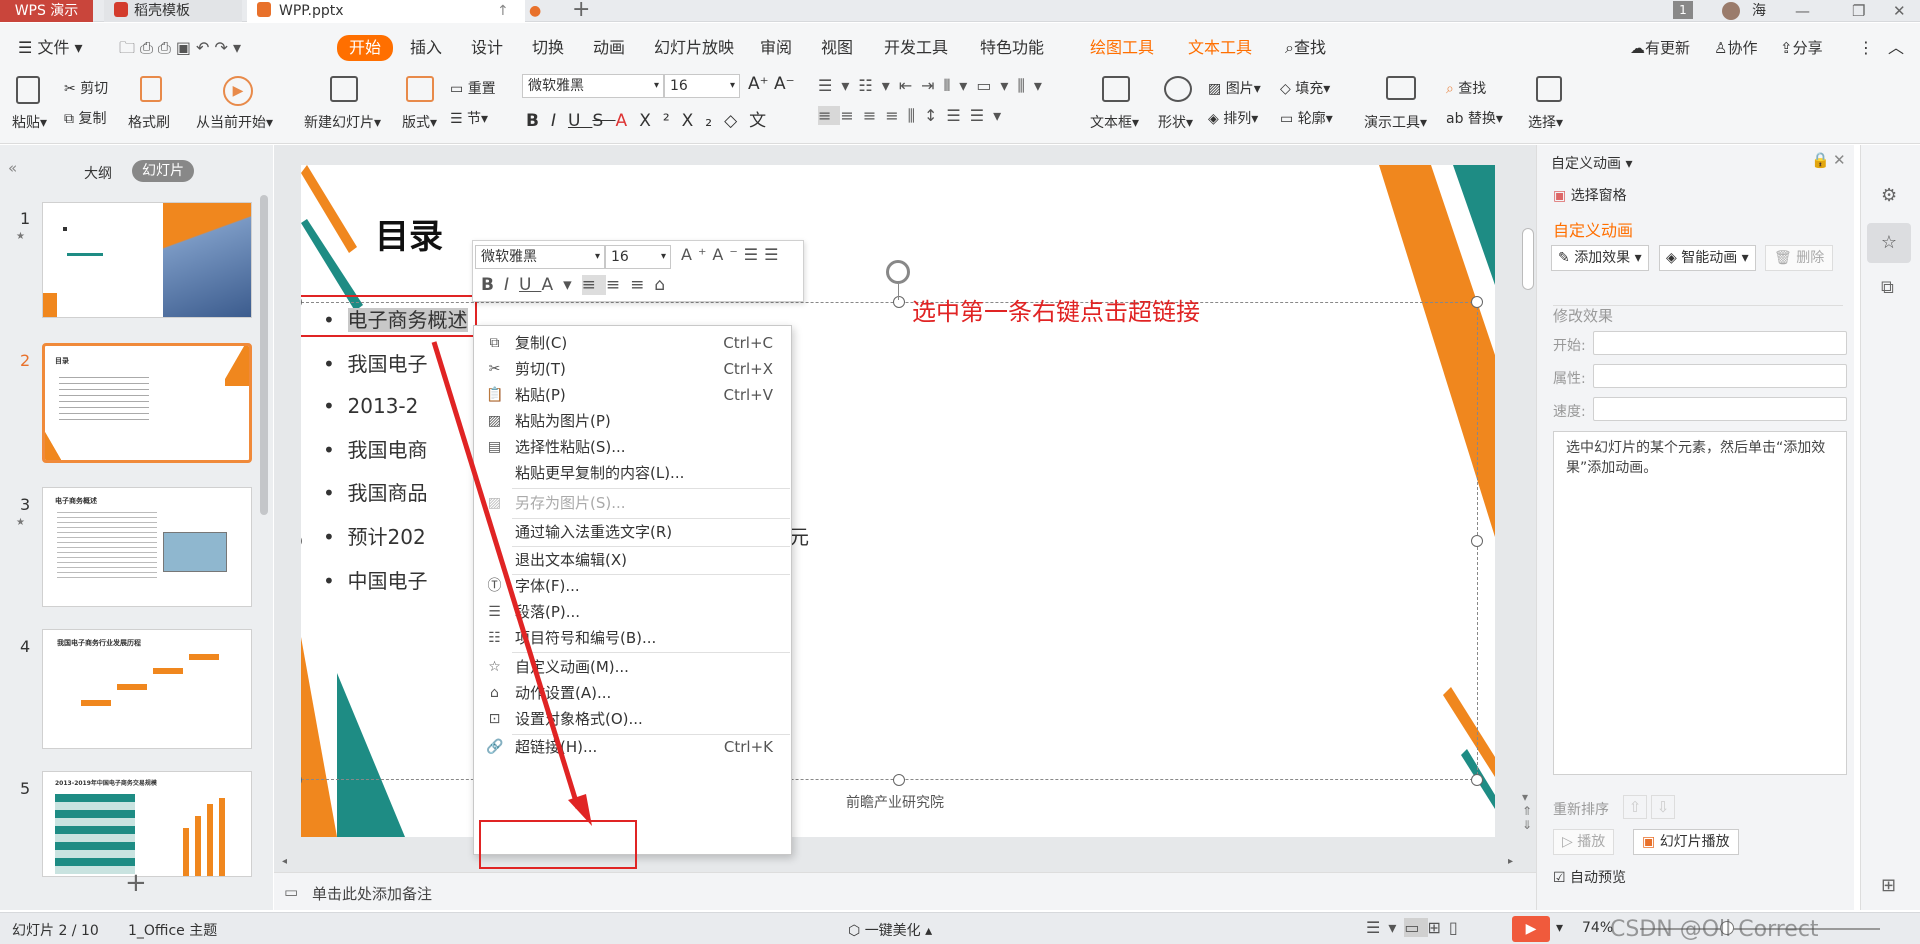 This screenshot has height=944, width=1920. I want to click on play-button: ▷ 播放, so click(1584, 842).